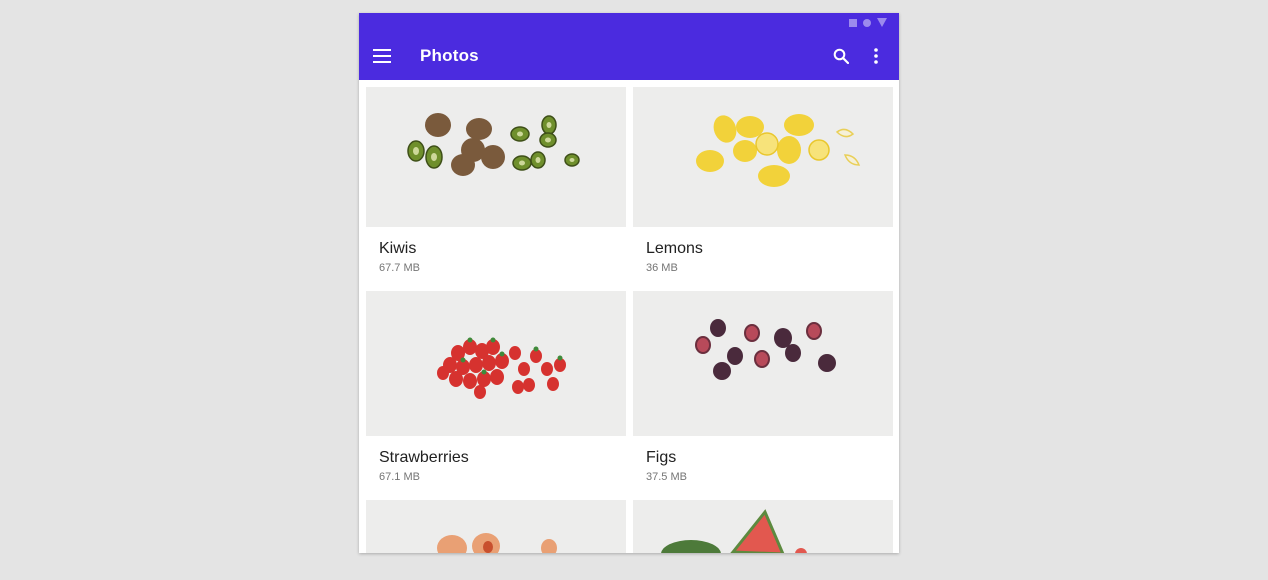  I want to click on watermelon-photo, so click(763, 526).